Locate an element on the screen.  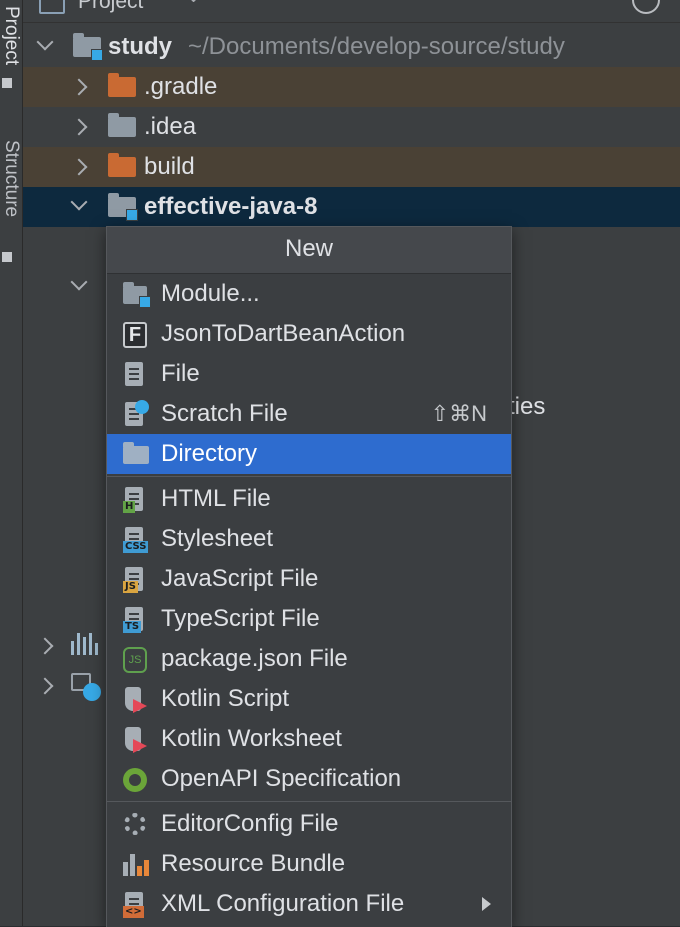
resource-bundle-icon is located at coordinates (135, 865).